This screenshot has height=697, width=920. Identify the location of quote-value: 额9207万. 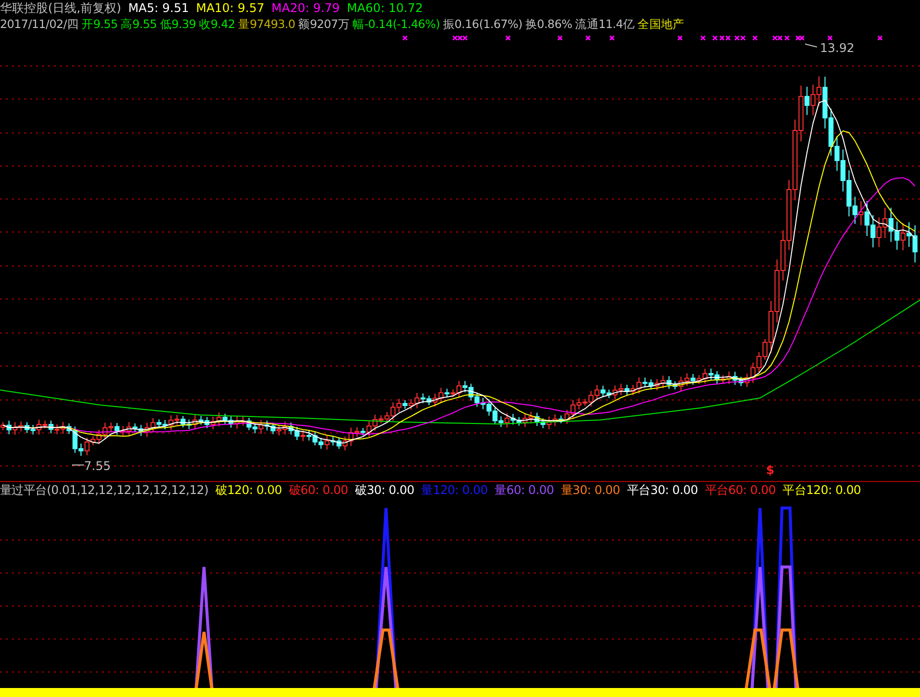
(324, 24).